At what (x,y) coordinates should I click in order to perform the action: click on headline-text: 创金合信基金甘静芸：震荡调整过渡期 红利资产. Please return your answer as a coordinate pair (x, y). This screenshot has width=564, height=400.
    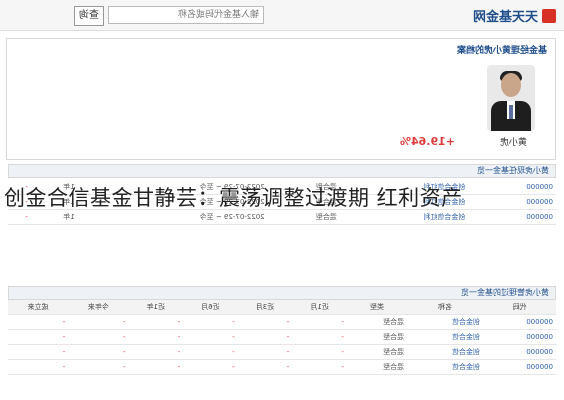
    Looking at the image, I should click on (233, 198).